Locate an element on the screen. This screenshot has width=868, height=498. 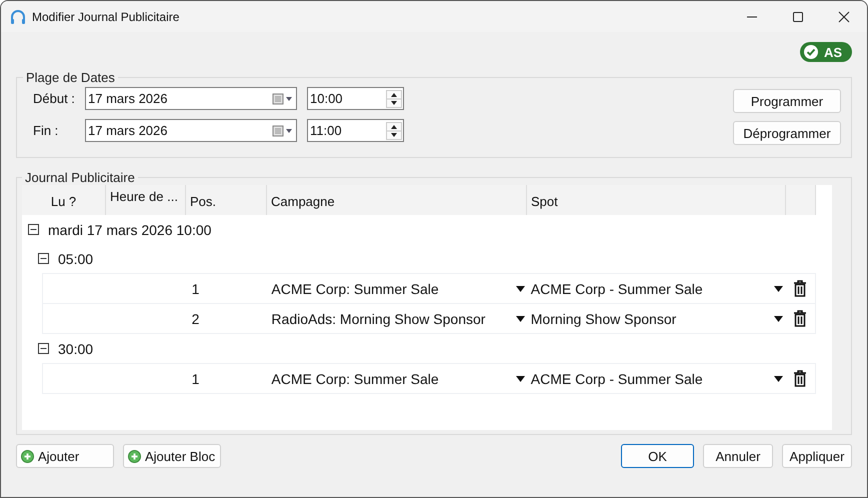
field-label: Début : is located at coordinates (54, 98).